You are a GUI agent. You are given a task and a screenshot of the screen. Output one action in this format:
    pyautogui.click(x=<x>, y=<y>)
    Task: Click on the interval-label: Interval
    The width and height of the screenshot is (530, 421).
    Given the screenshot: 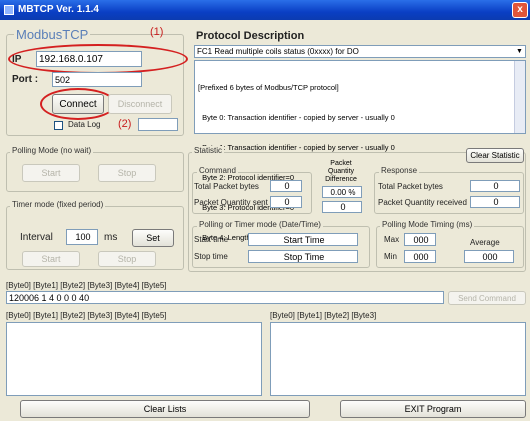 What is the action you would take?
    pyautogui.click(x=36, y=237)
    